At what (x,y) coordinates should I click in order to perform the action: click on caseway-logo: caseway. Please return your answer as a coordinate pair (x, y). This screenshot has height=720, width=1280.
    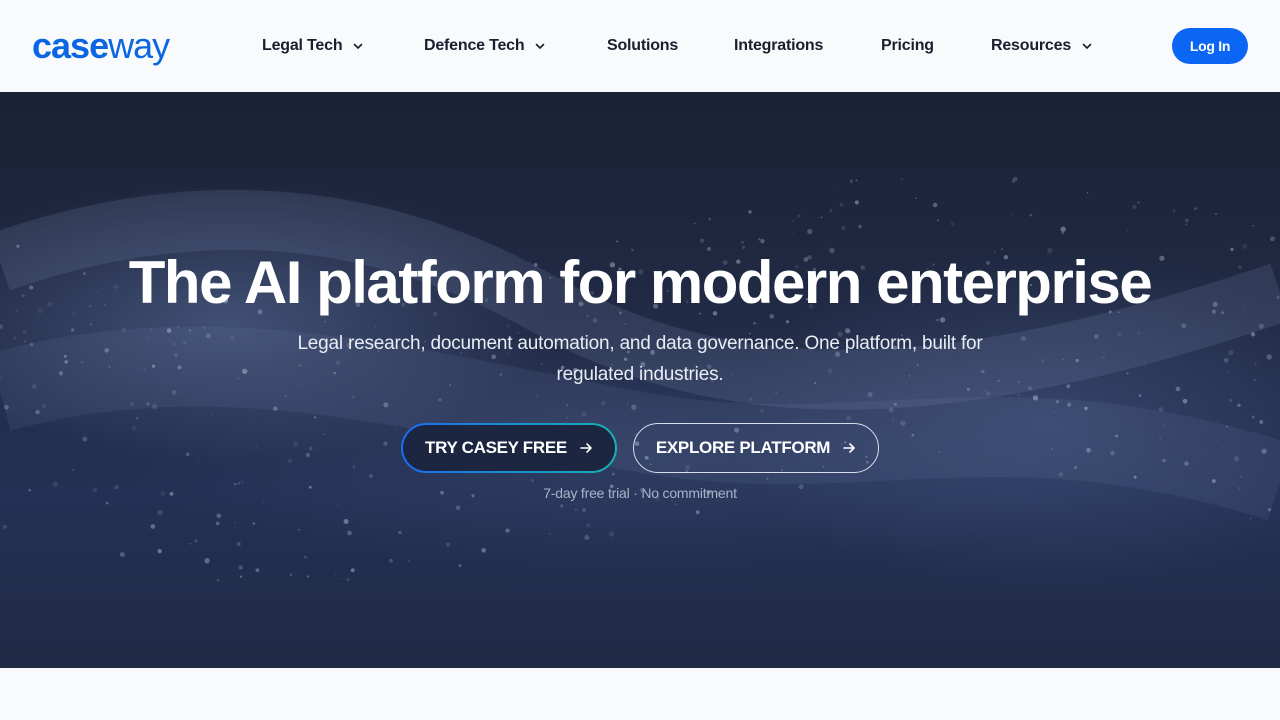
    Looking at the image, I should click on (101, 45).